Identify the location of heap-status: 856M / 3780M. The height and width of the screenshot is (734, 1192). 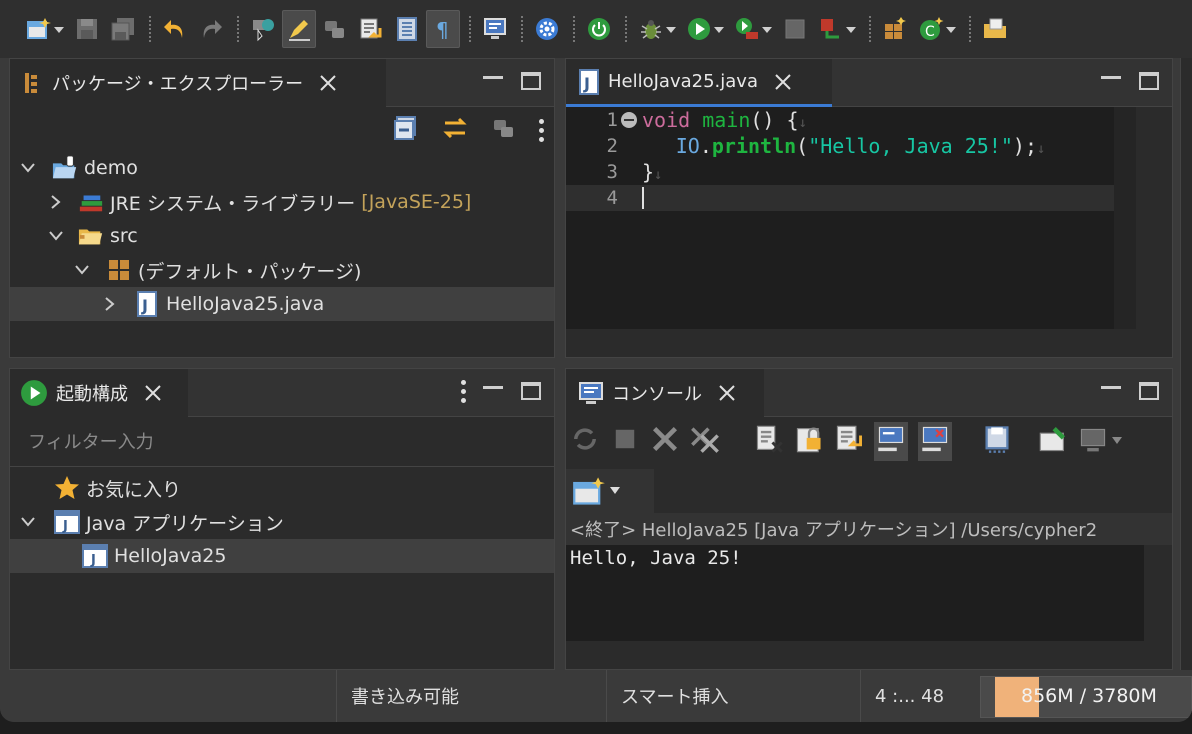
(1086, 697).